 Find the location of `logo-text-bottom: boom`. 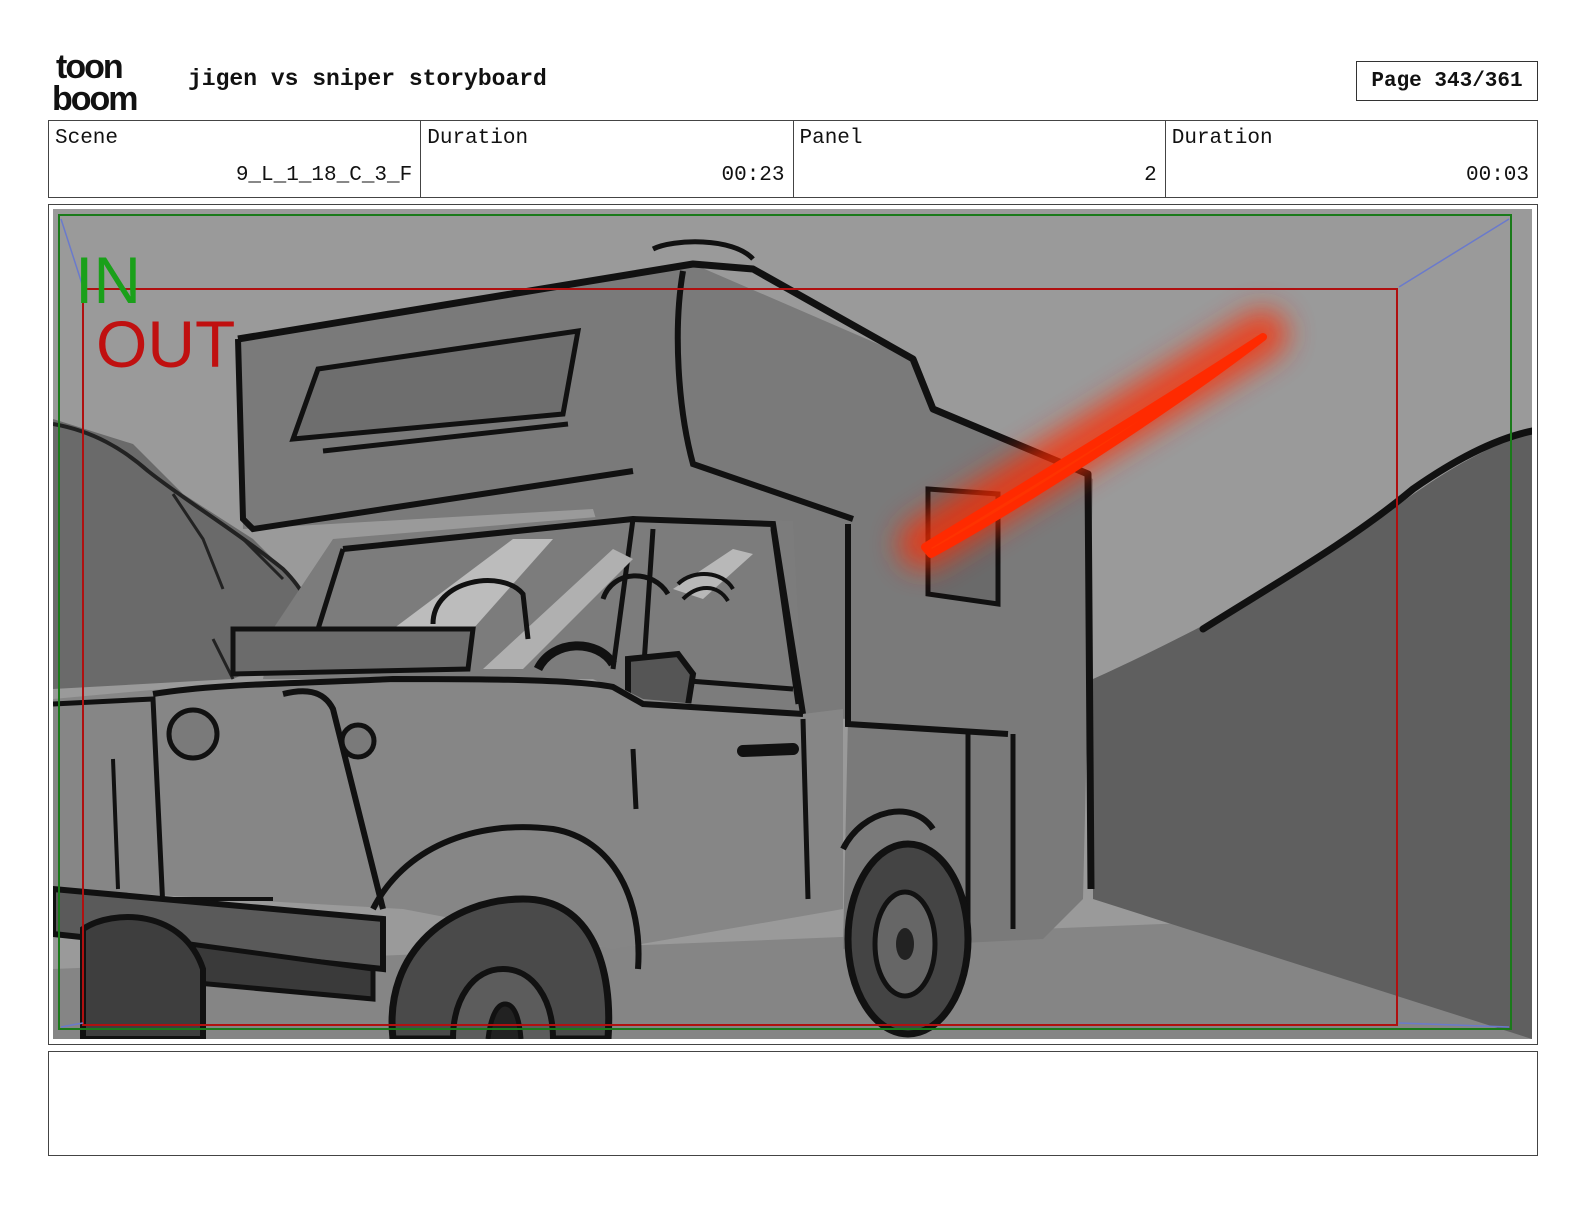

logo-text-bottom: boom is located at coordinates (94, 97).